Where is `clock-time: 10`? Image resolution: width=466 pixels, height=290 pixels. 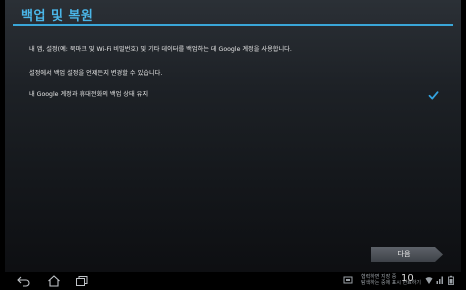
clock-time: 10 is located at coordinates (407, 278).